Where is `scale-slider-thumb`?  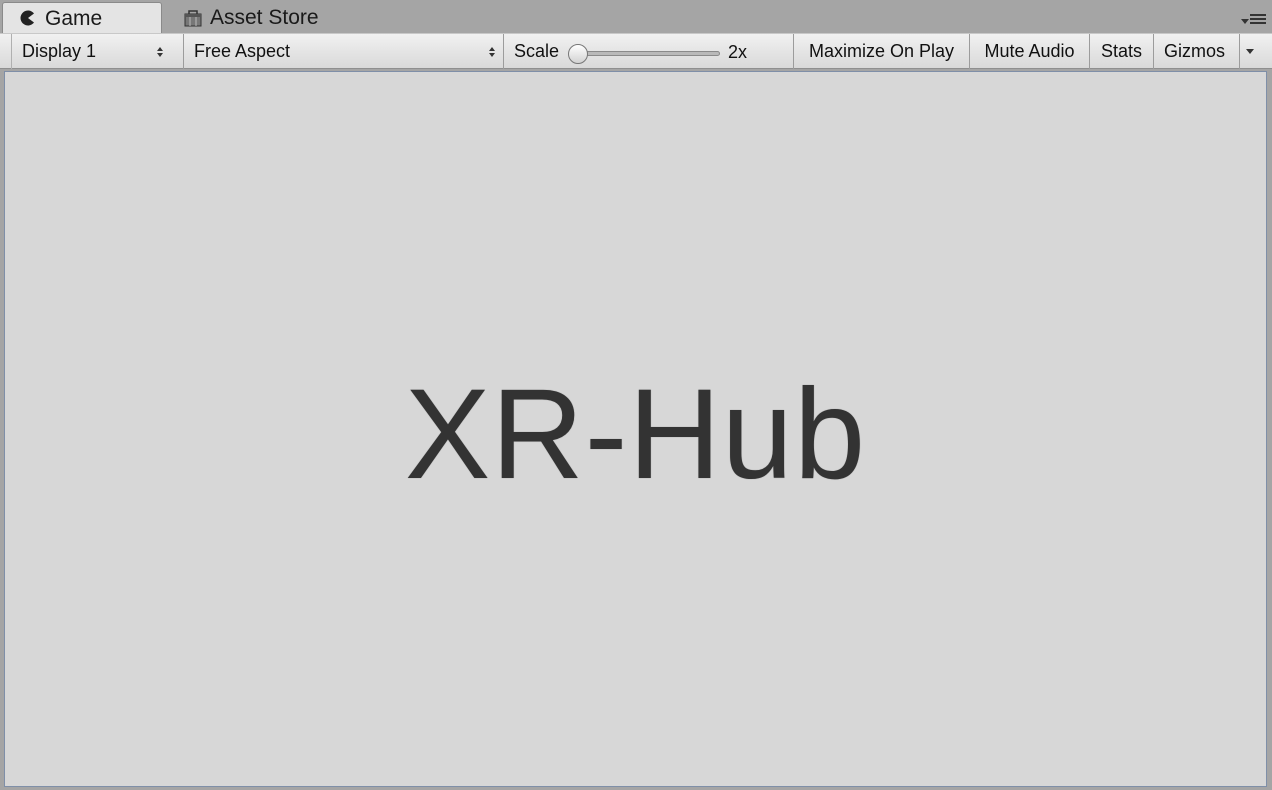
scale-slider-thumb is located at coordinates (578, 54).